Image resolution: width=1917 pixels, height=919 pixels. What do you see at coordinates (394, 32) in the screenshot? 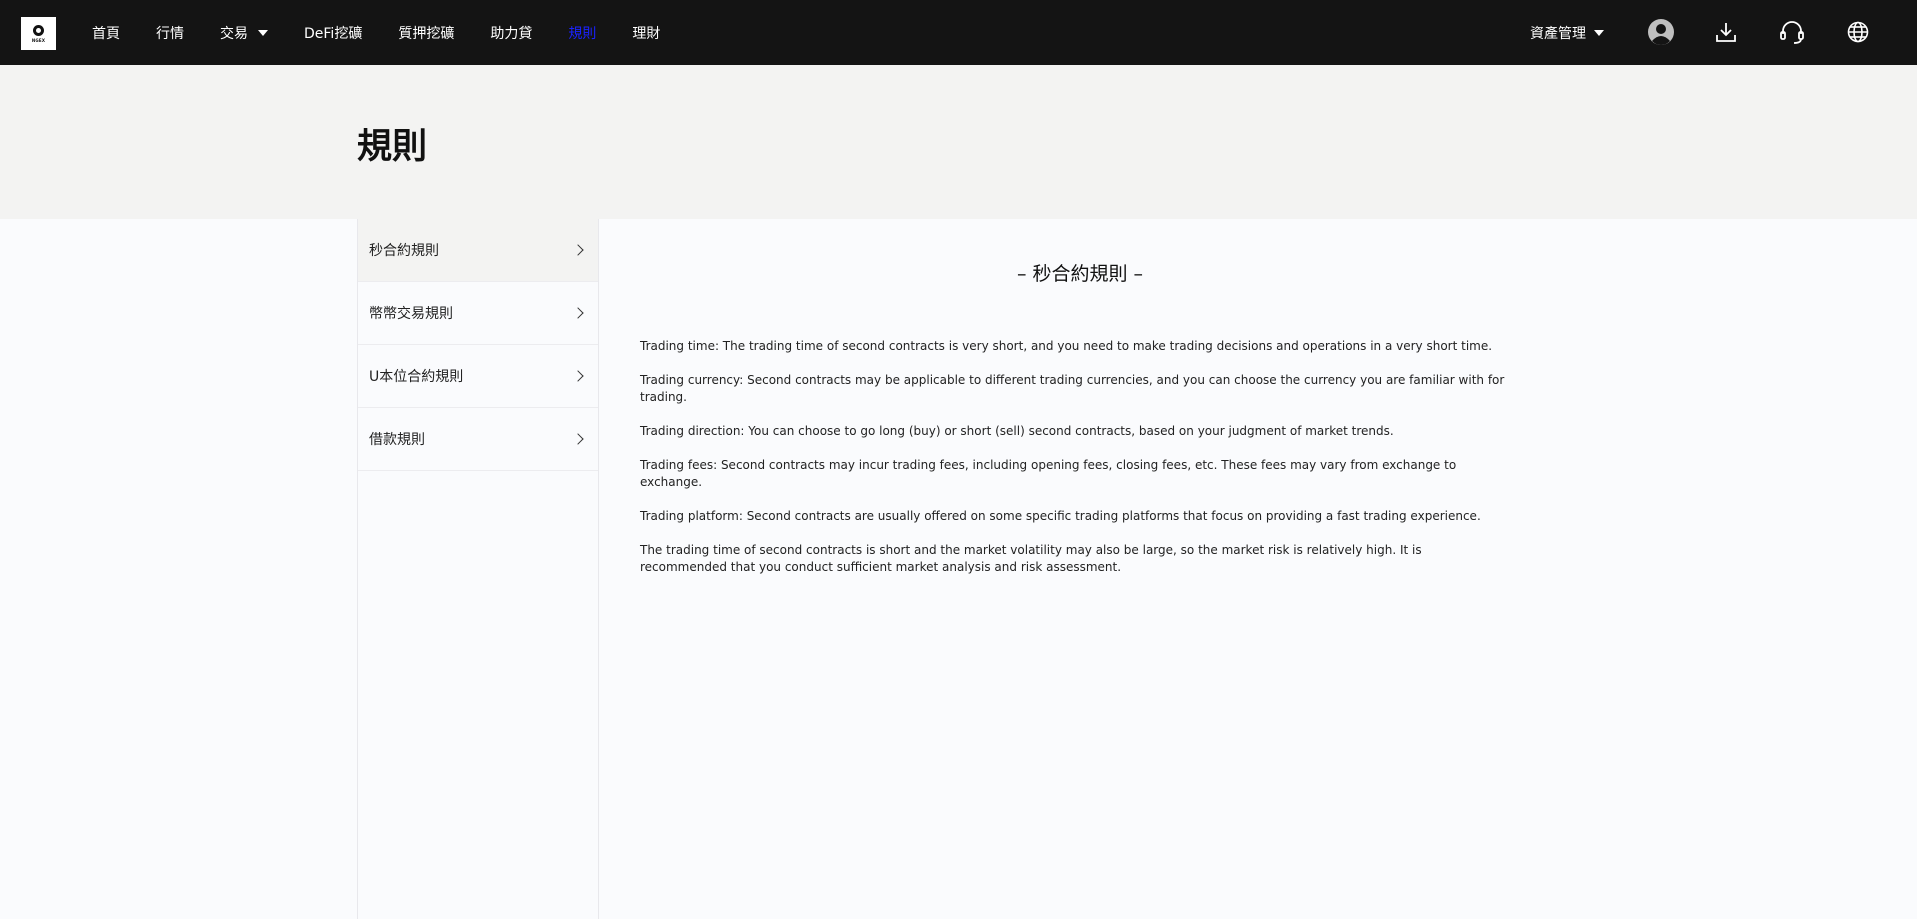
I see `main-nav: 首頁 行情 交易 DeFi挖礦 質押挖礦 助力貸 規則 理財` at bounding box center [394, 32].